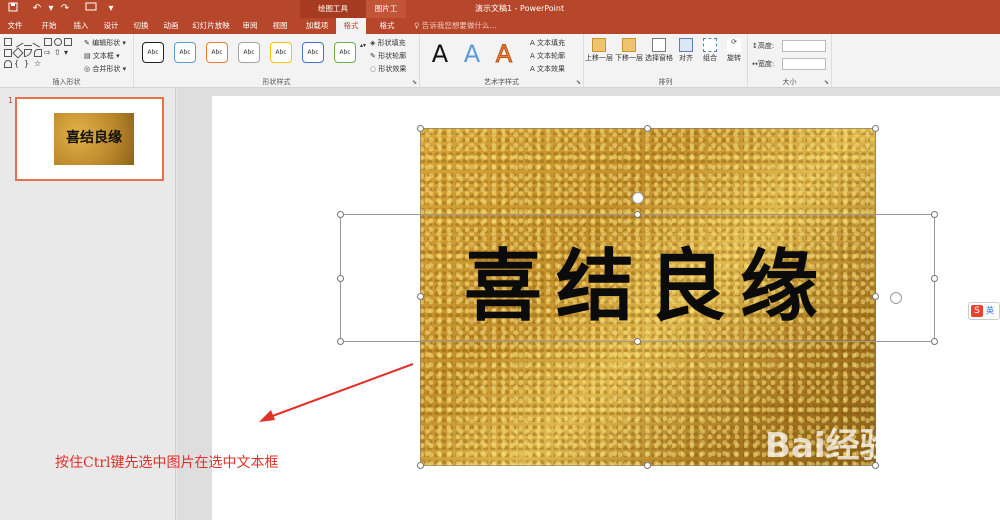 The image size is (1000, 520). I want to click on rotate-button: ⟳ 旋转, so click(734, 53).